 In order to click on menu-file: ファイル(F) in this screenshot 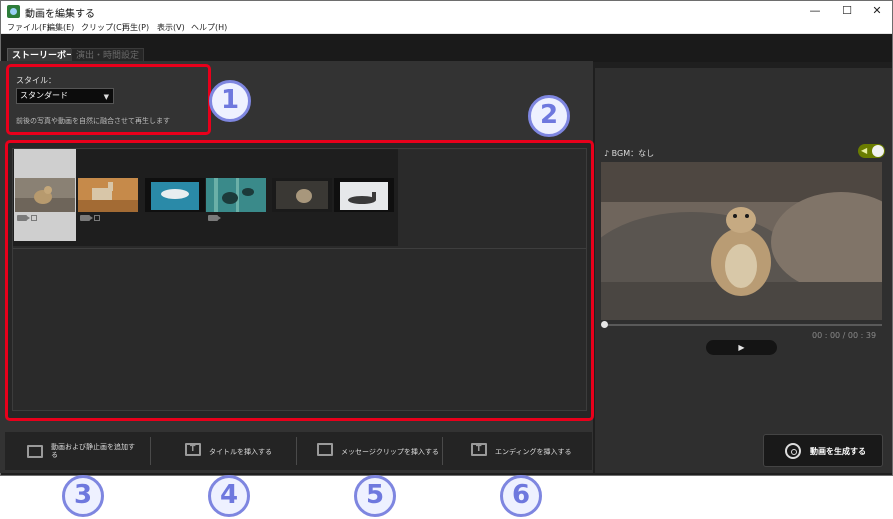, I will do `click(28, 28)`.